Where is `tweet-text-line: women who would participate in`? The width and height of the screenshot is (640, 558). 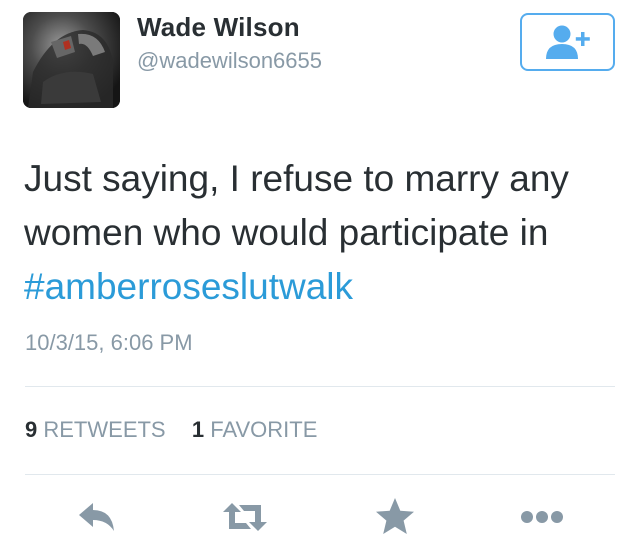 tweet-text-line: women who would participate in is located at coordinates (286, 232).